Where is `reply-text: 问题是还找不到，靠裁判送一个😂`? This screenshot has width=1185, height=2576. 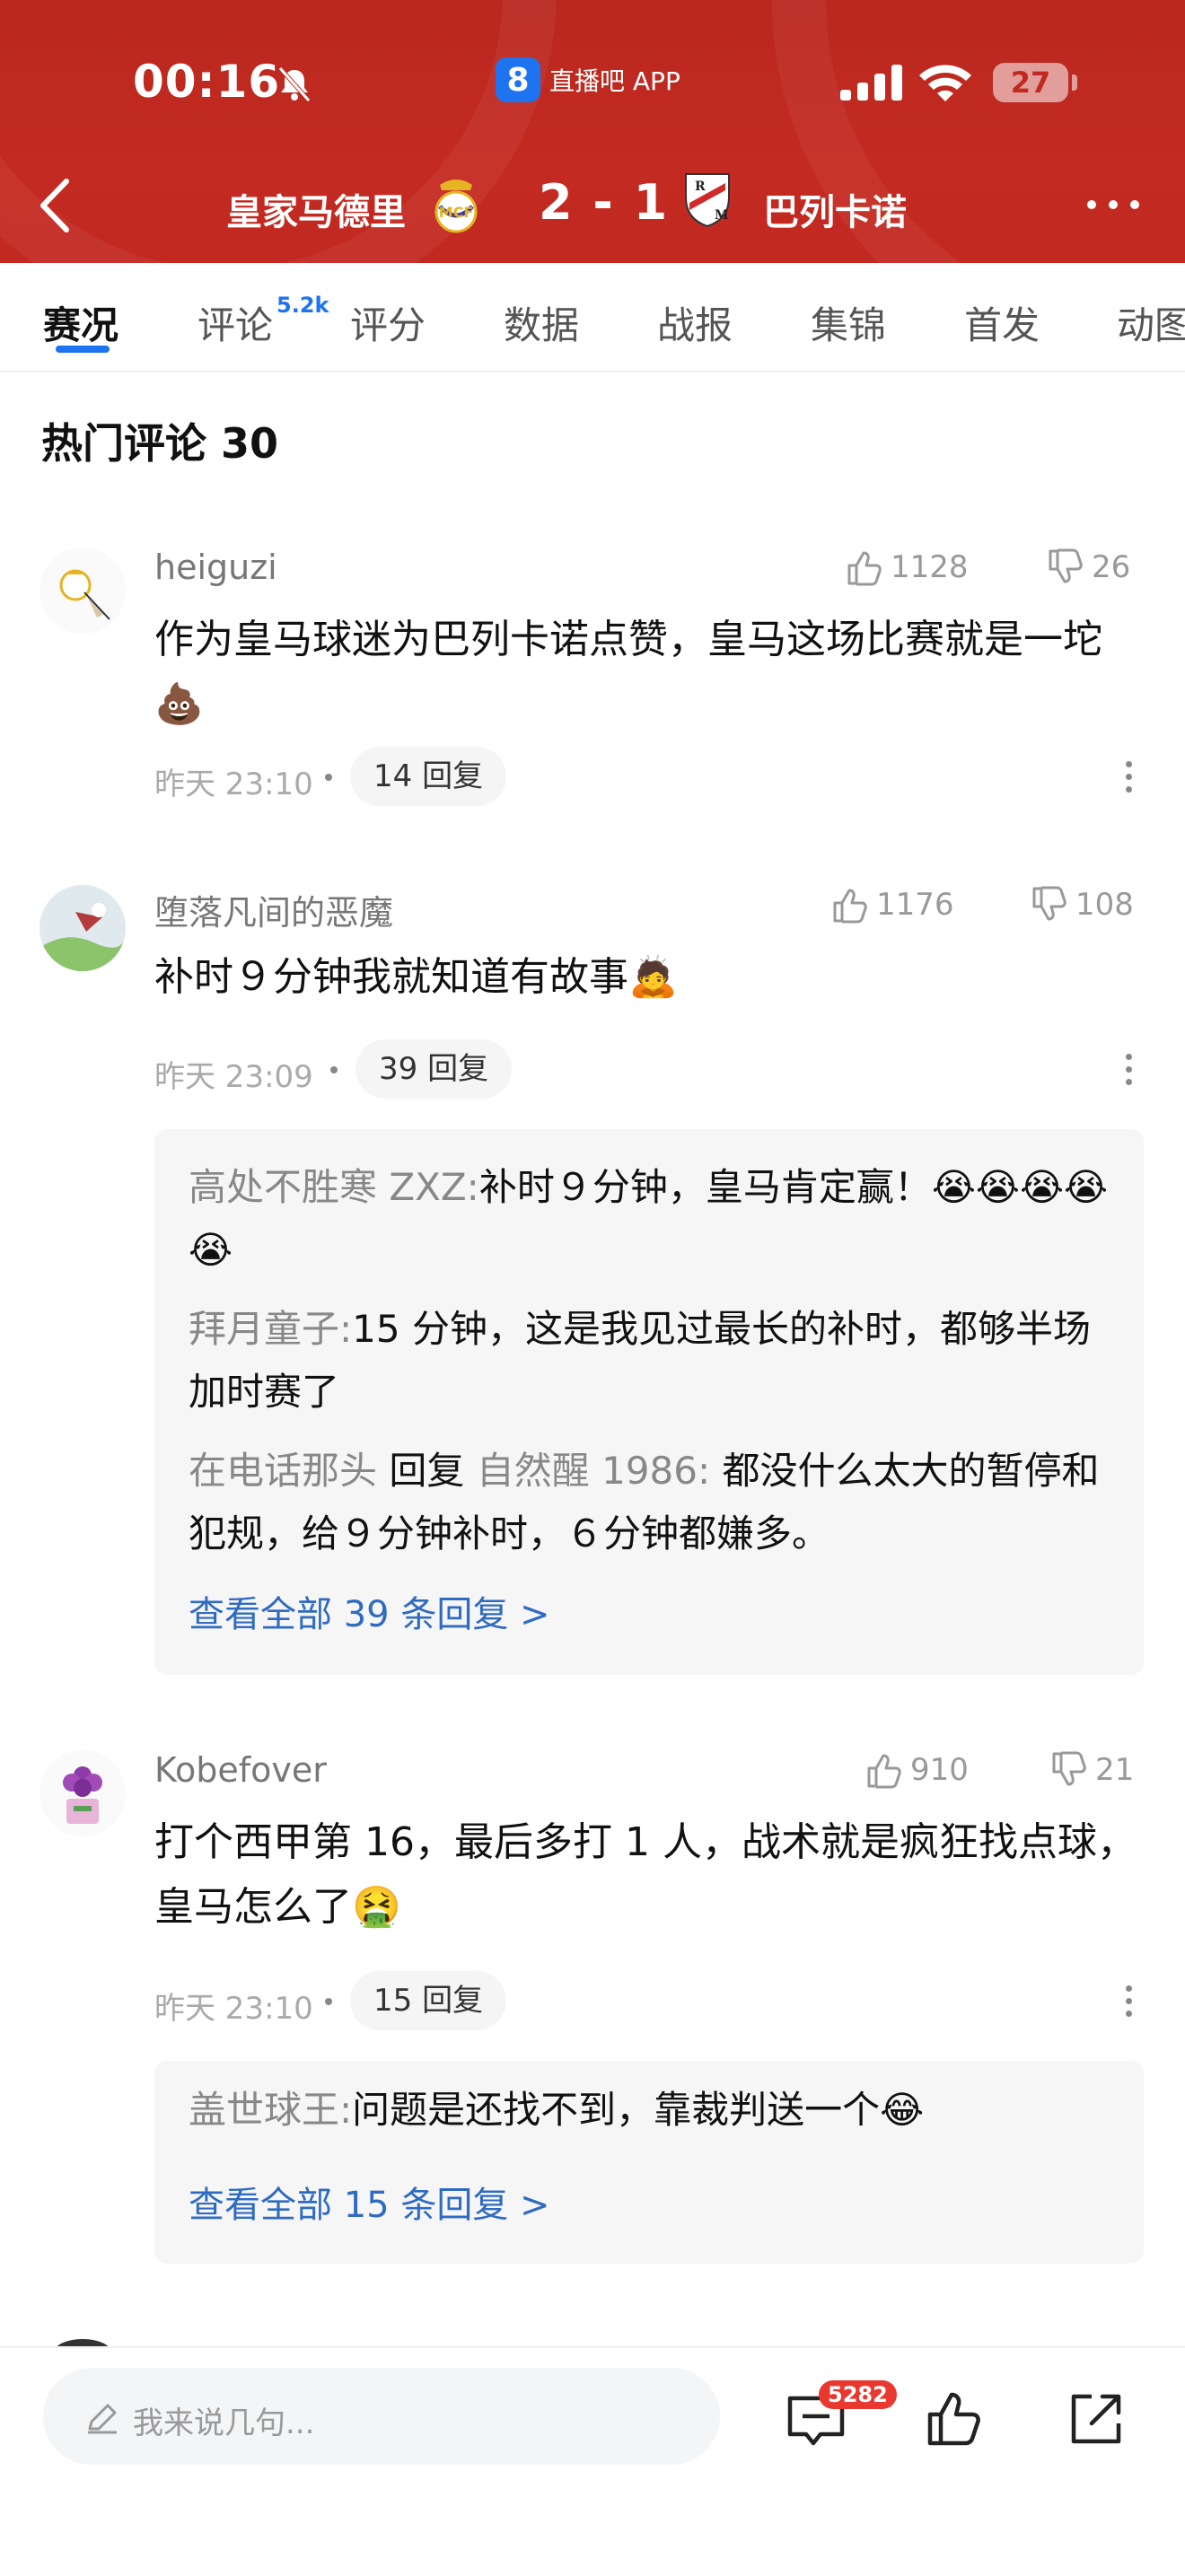 reply-text: 问题是还找不到，靠裁判送一个😂 is located at coordinates (638, 2110).